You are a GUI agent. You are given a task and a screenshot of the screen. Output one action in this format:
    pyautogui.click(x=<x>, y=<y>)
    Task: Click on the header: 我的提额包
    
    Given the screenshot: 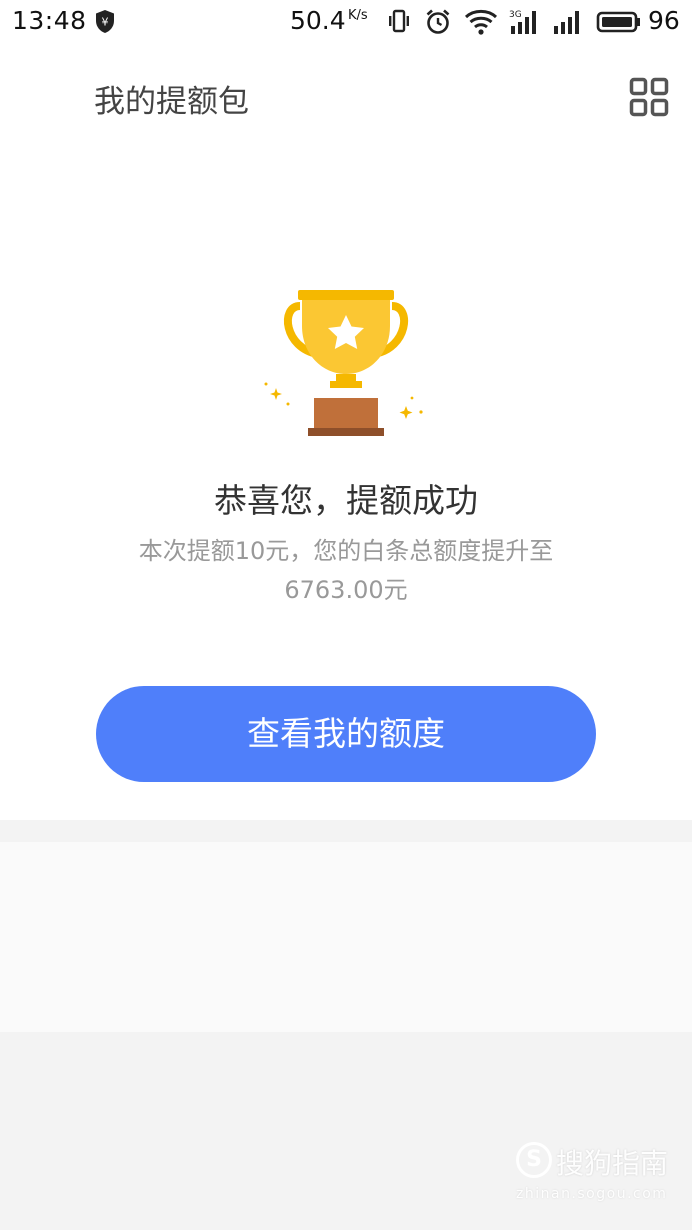 What is the action you would take?
    pyautogui.click(x=346, y=97)
    